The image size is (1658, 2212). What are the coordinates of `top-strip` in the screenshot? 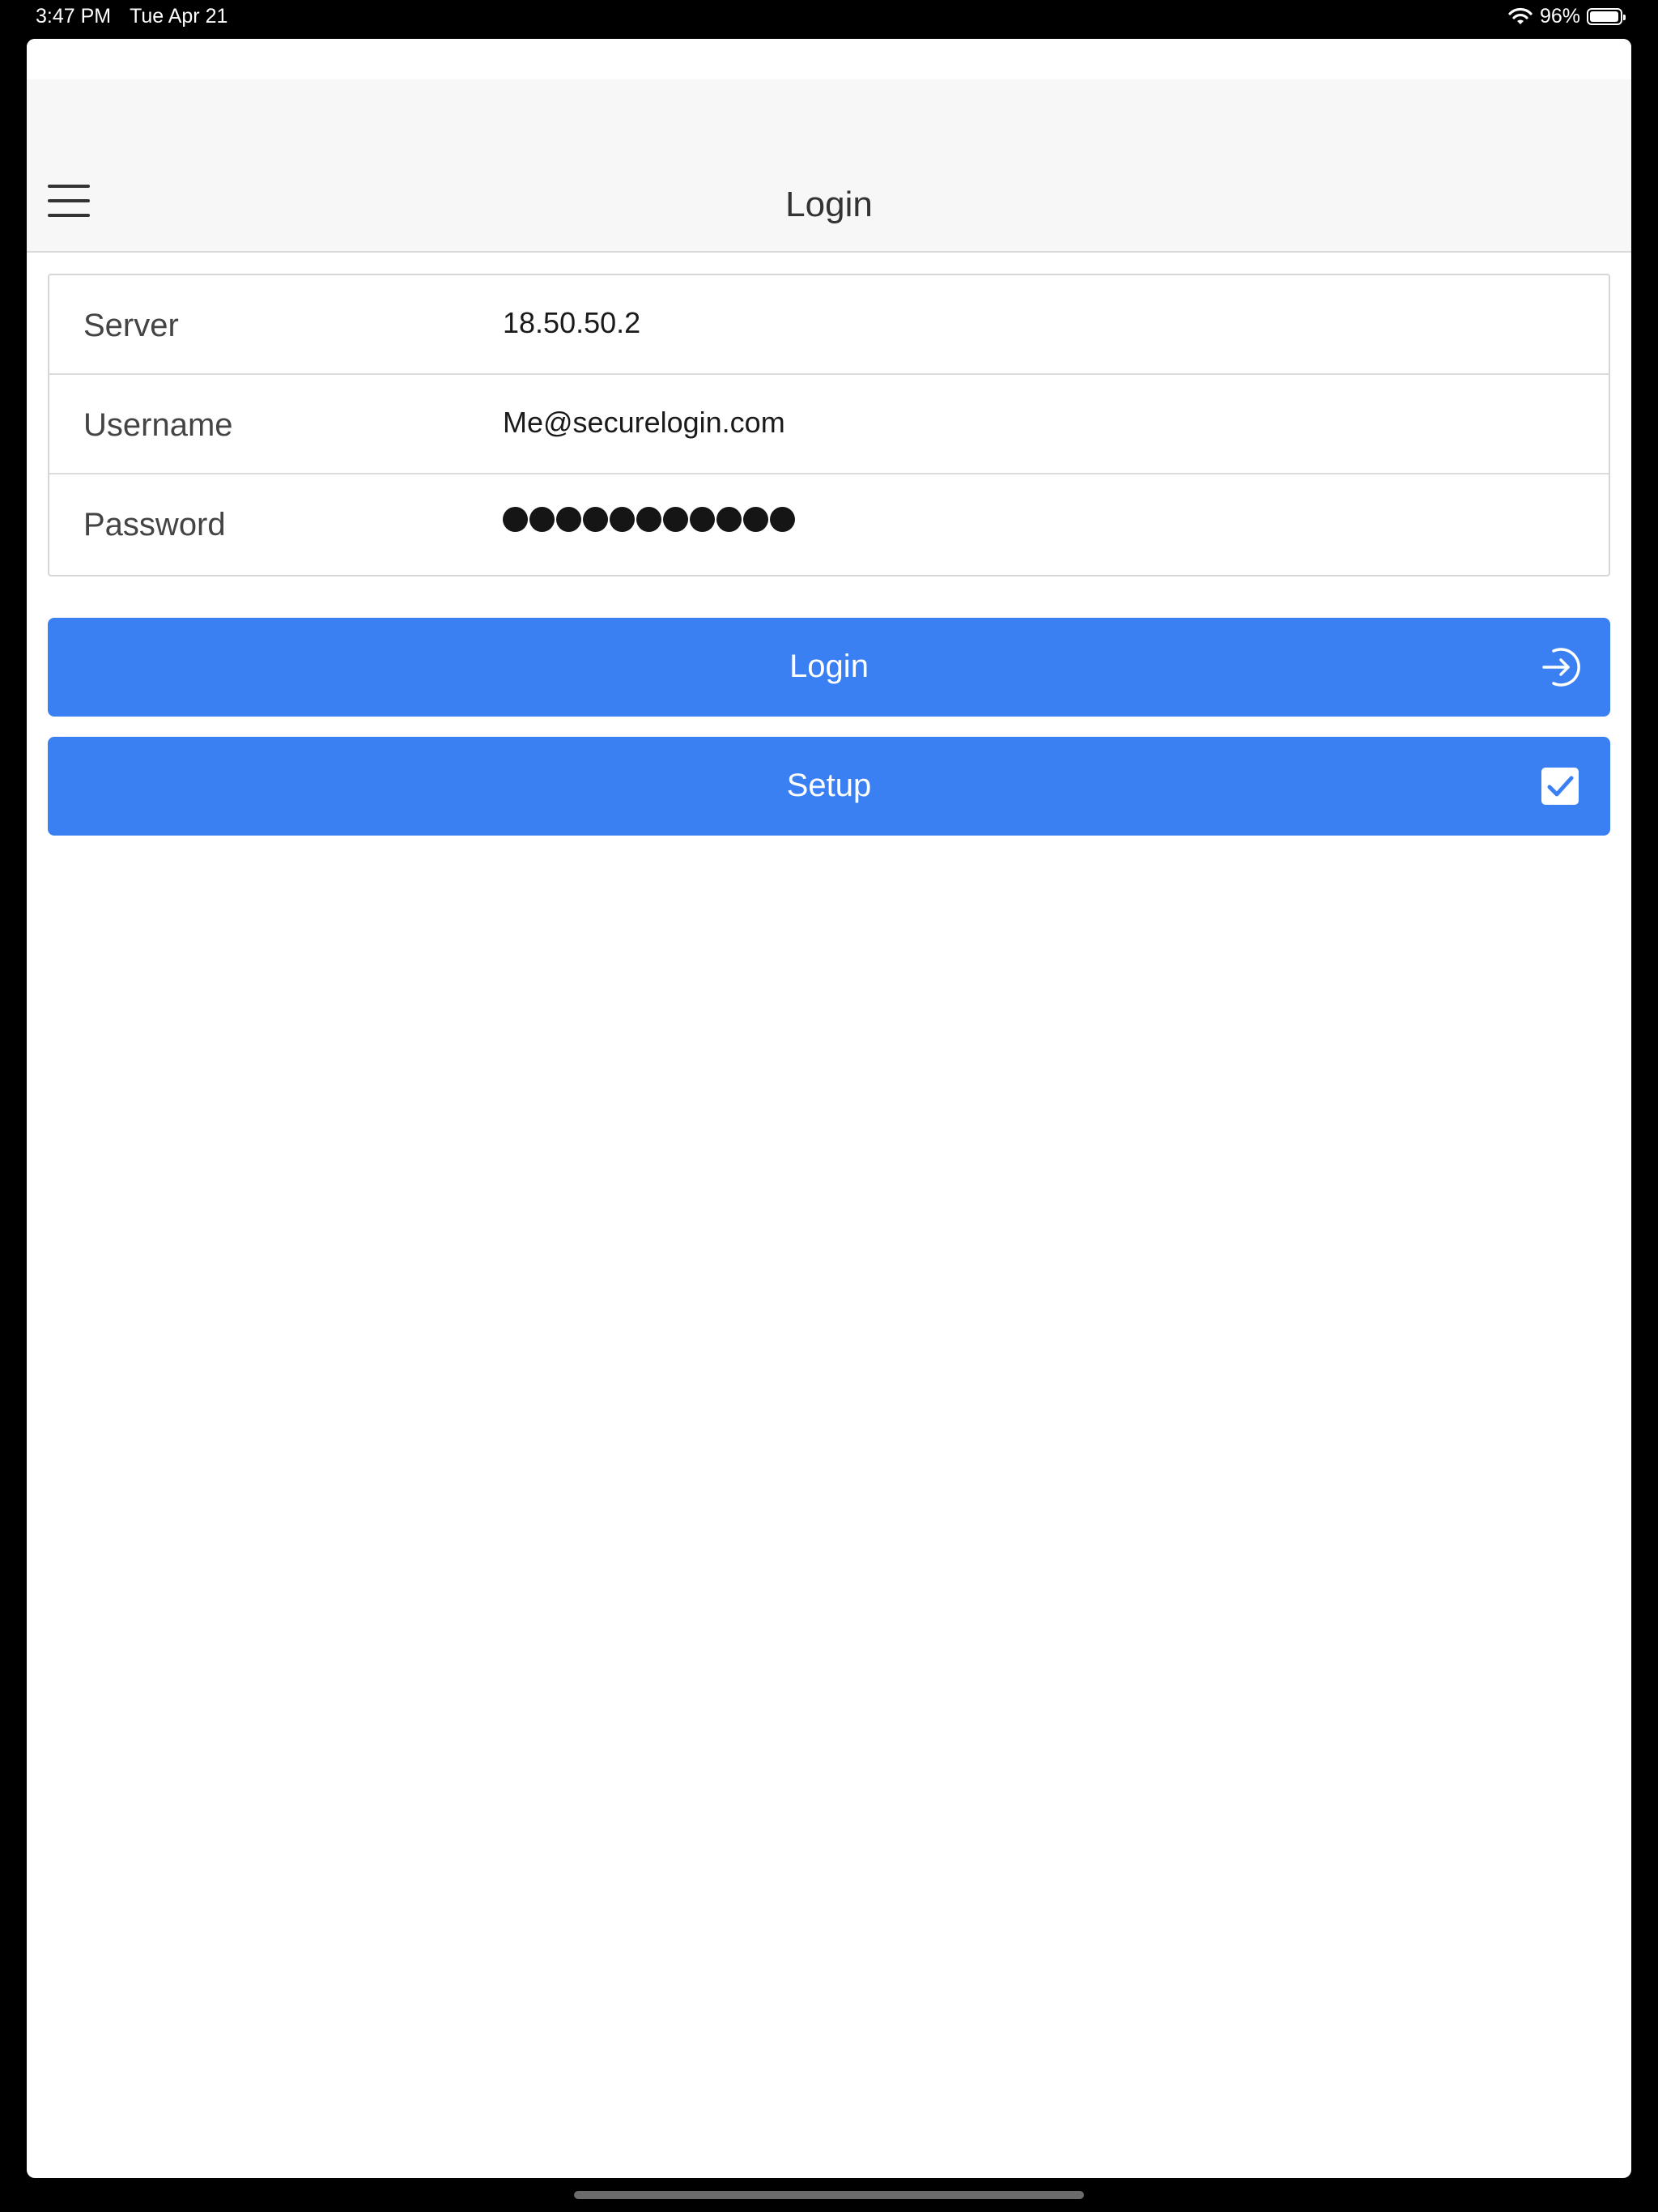 It's located at (829, 59).